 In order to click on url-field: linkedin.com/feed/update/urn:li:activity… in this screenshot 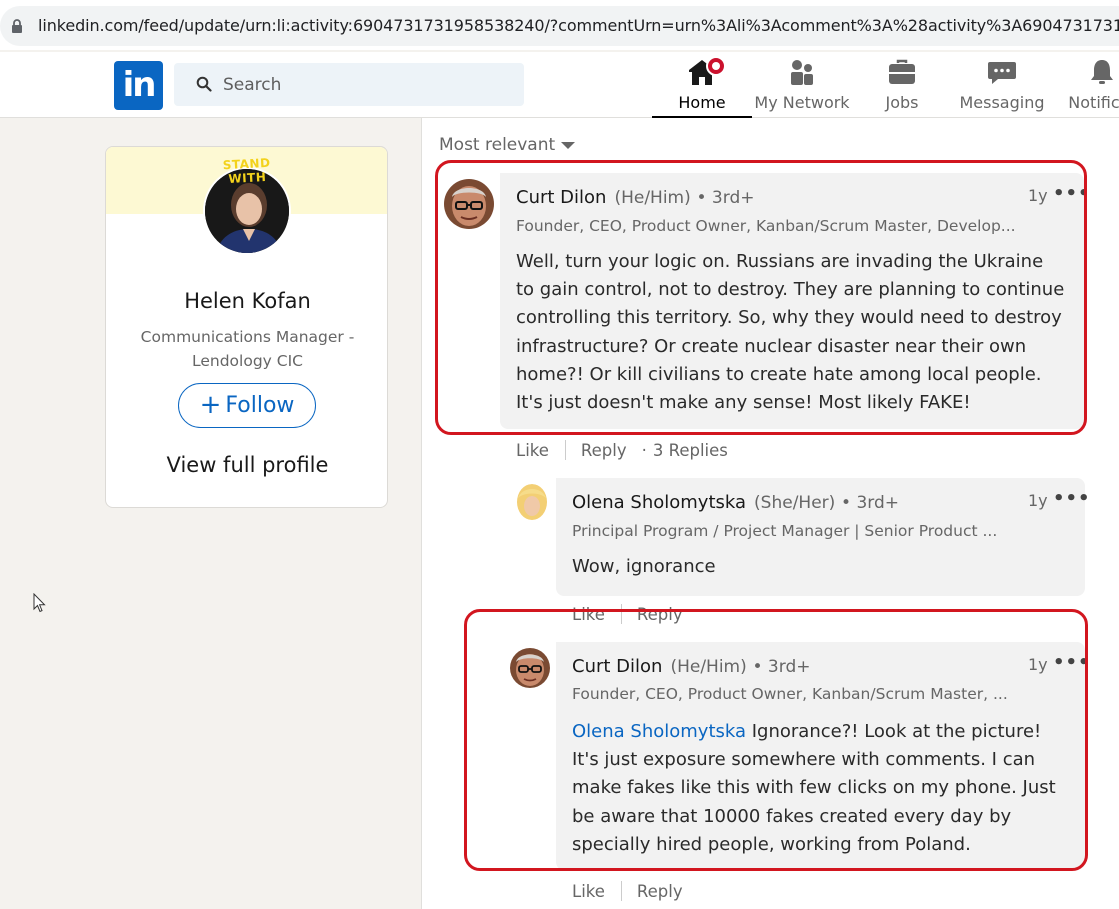, I will do `click(559, 26)`.